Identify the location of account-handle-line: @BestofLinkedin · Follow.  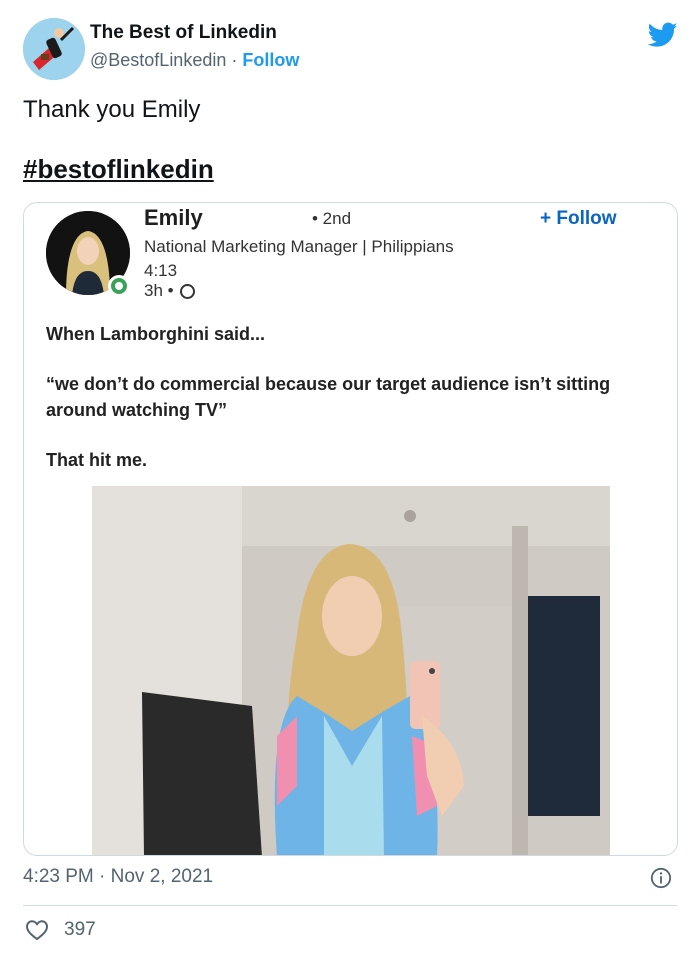
(194, 60).